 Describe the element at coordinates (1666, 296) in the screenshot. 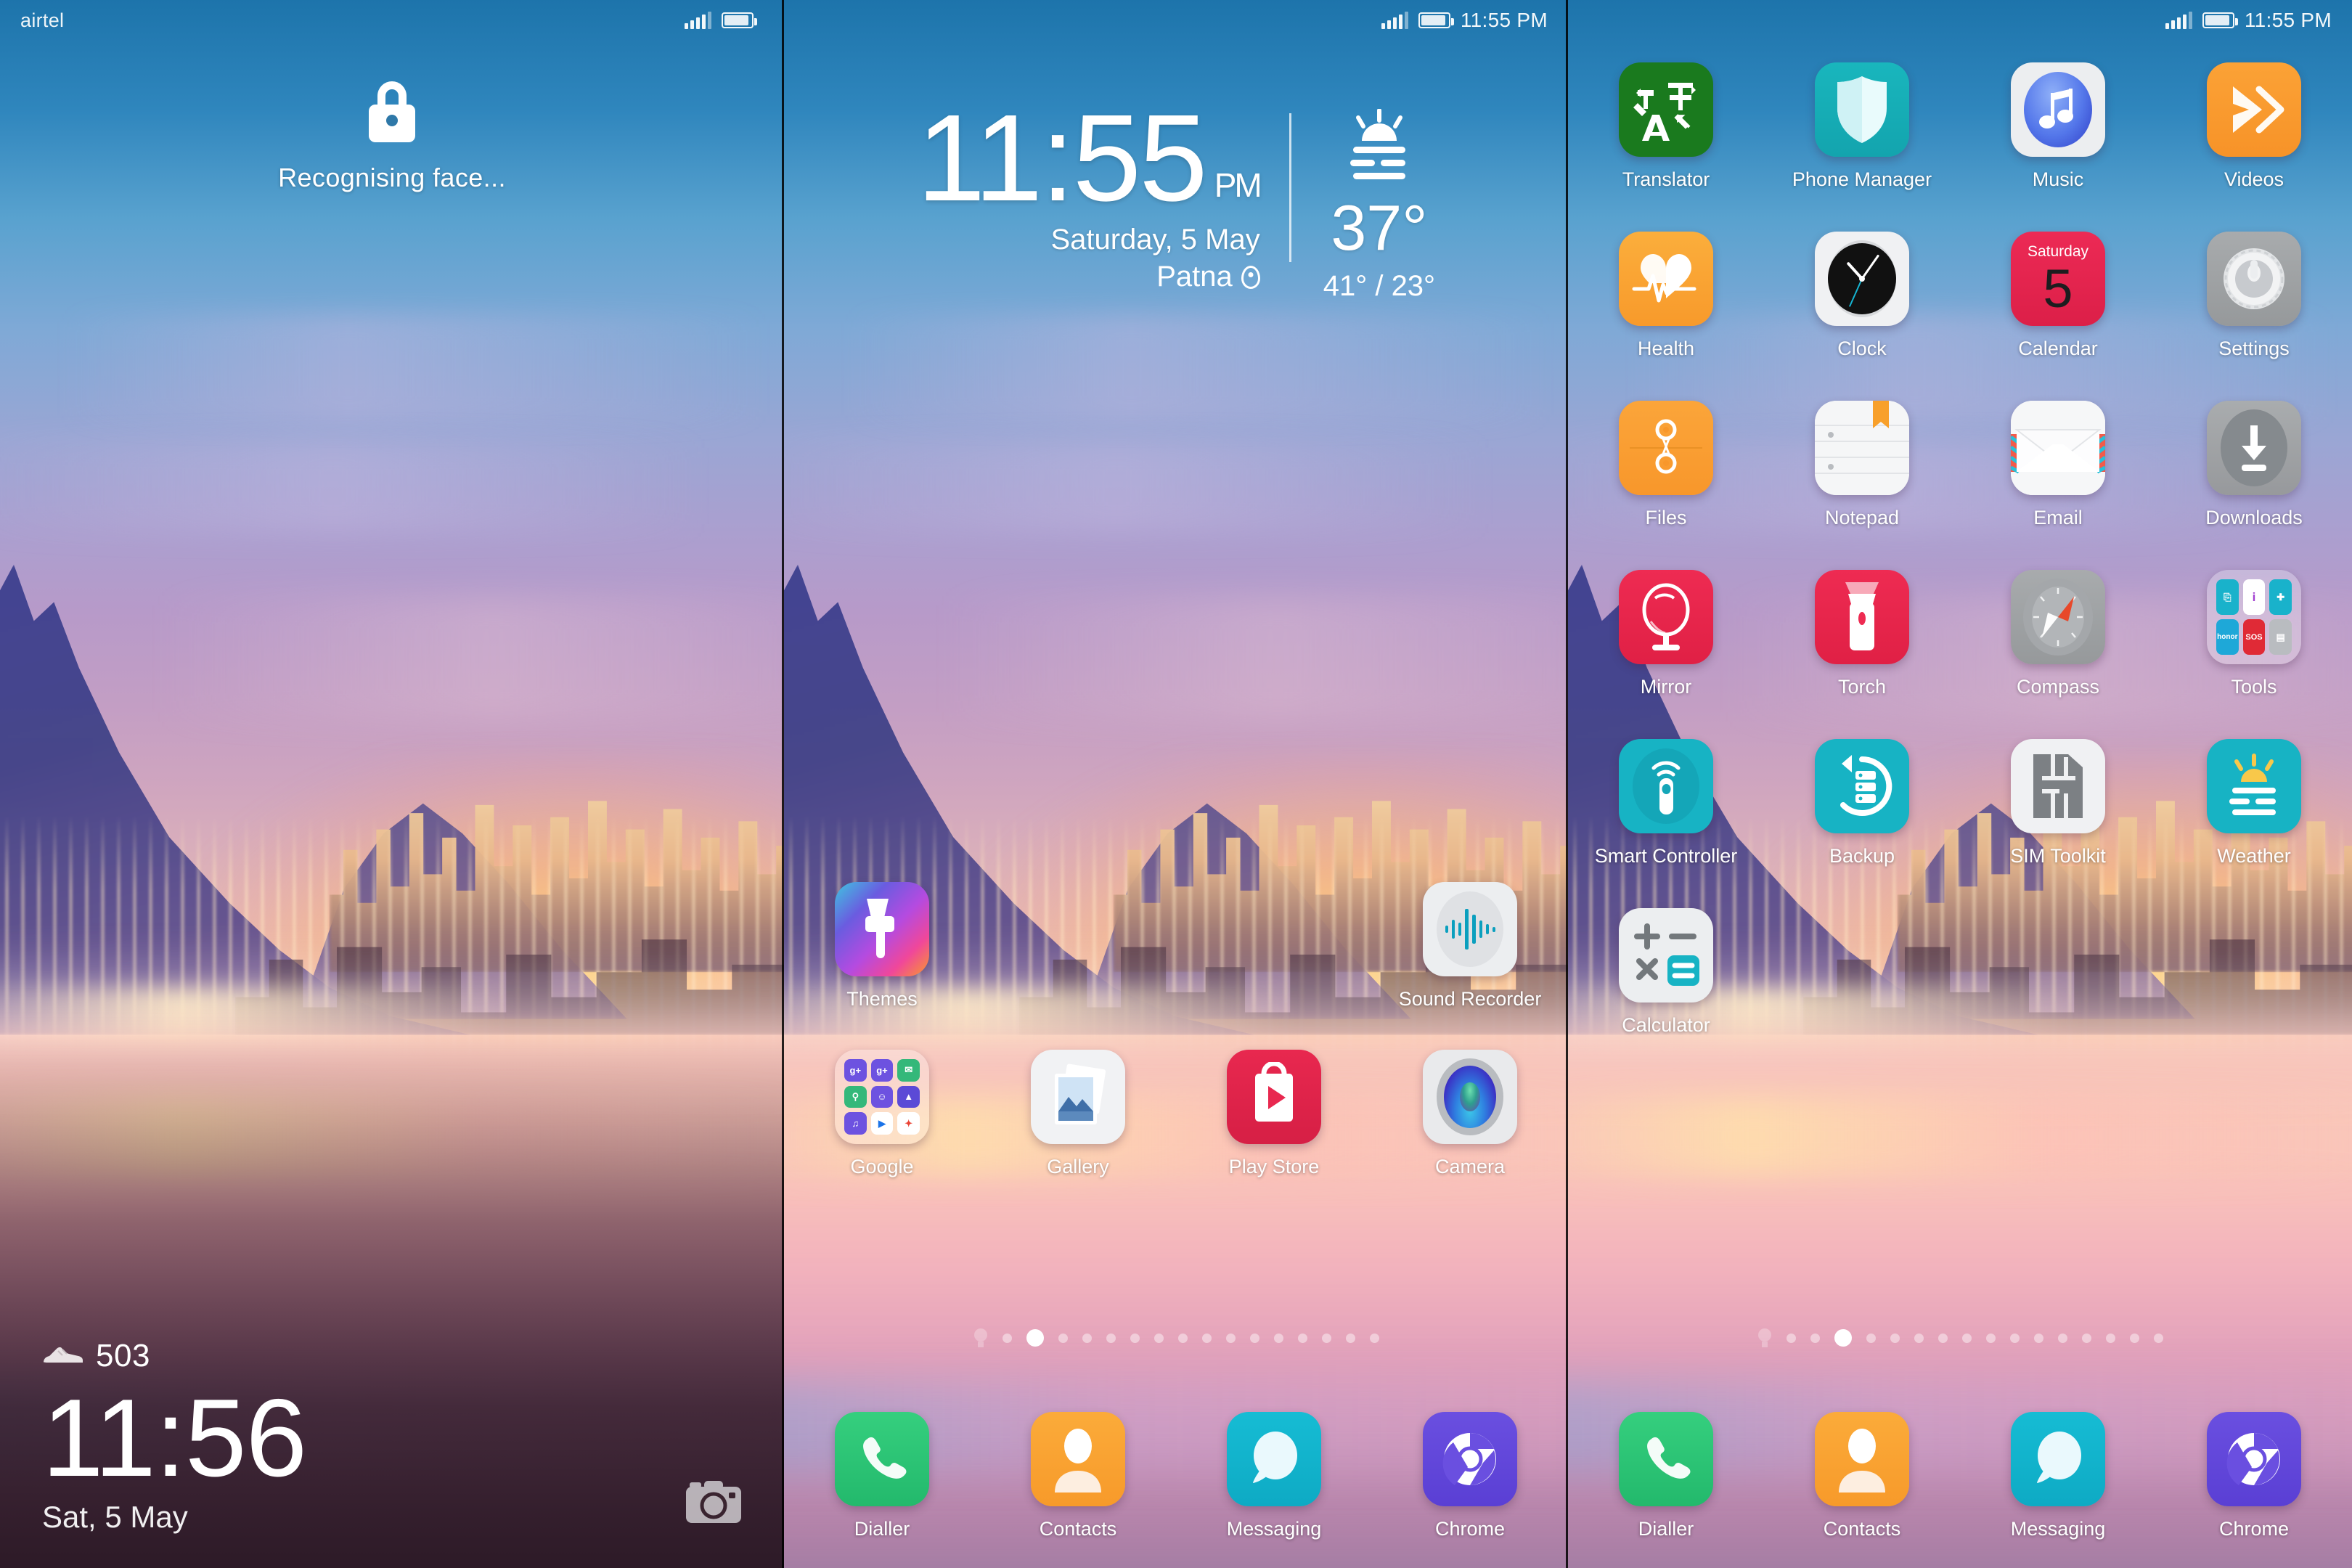

I see `app-health: Health` at that location.